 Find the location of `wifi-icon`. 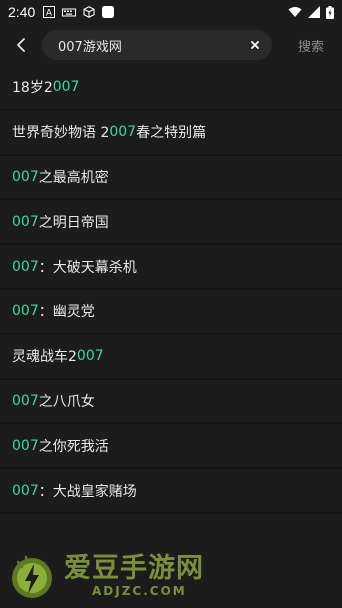

wifi-icon is located at coordinates (295, 12).